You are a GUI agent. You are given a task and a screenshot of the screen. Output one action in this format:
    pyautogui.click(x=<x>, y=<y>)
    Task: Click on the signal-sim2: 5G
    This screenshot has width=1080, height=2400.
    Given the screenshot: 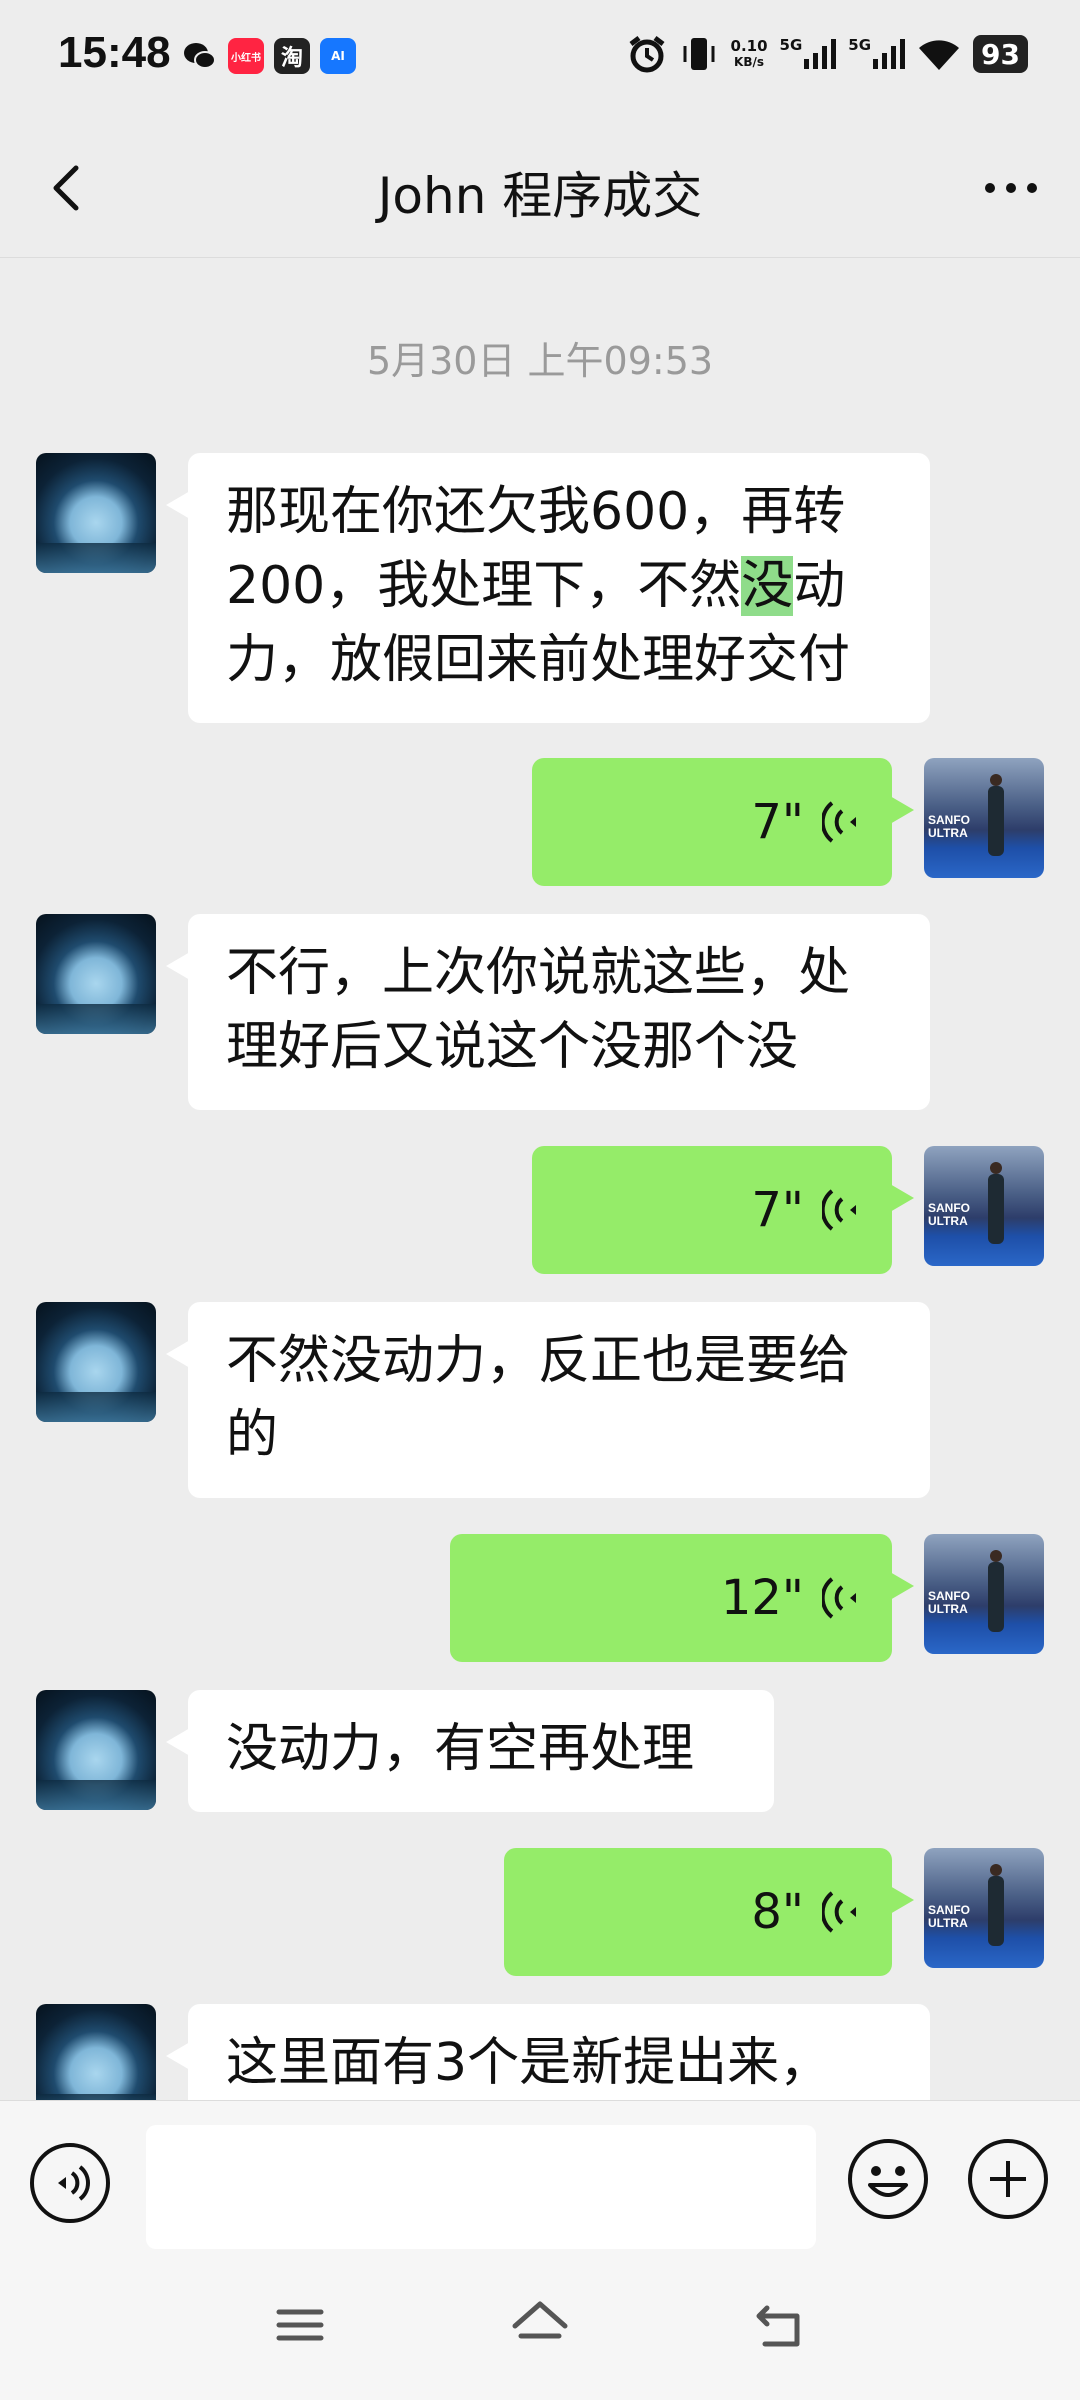 What is the action you would take?
    pyautogui.click(x=877, y=54)
    